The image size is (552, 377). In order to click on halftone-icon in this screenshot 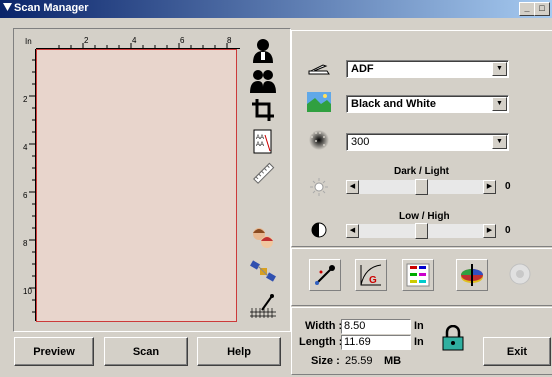, I will do `click(319, 140)`.